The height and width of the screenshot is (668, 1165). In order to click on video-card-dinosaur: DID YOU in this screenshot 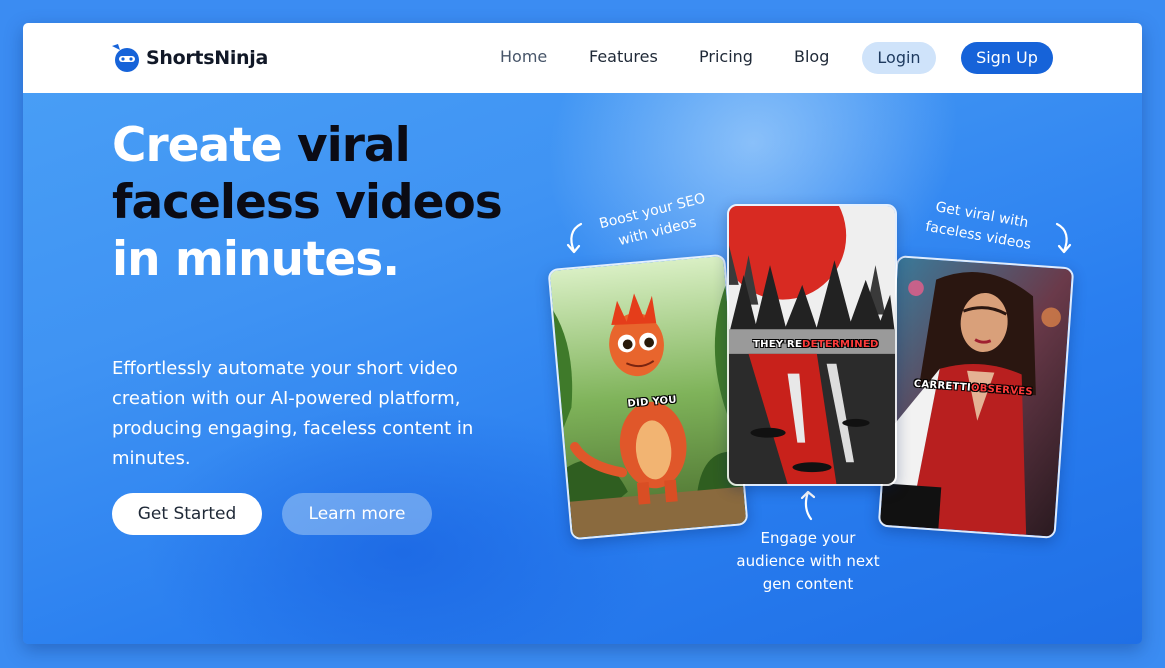, I will do `click(648, 397)`.